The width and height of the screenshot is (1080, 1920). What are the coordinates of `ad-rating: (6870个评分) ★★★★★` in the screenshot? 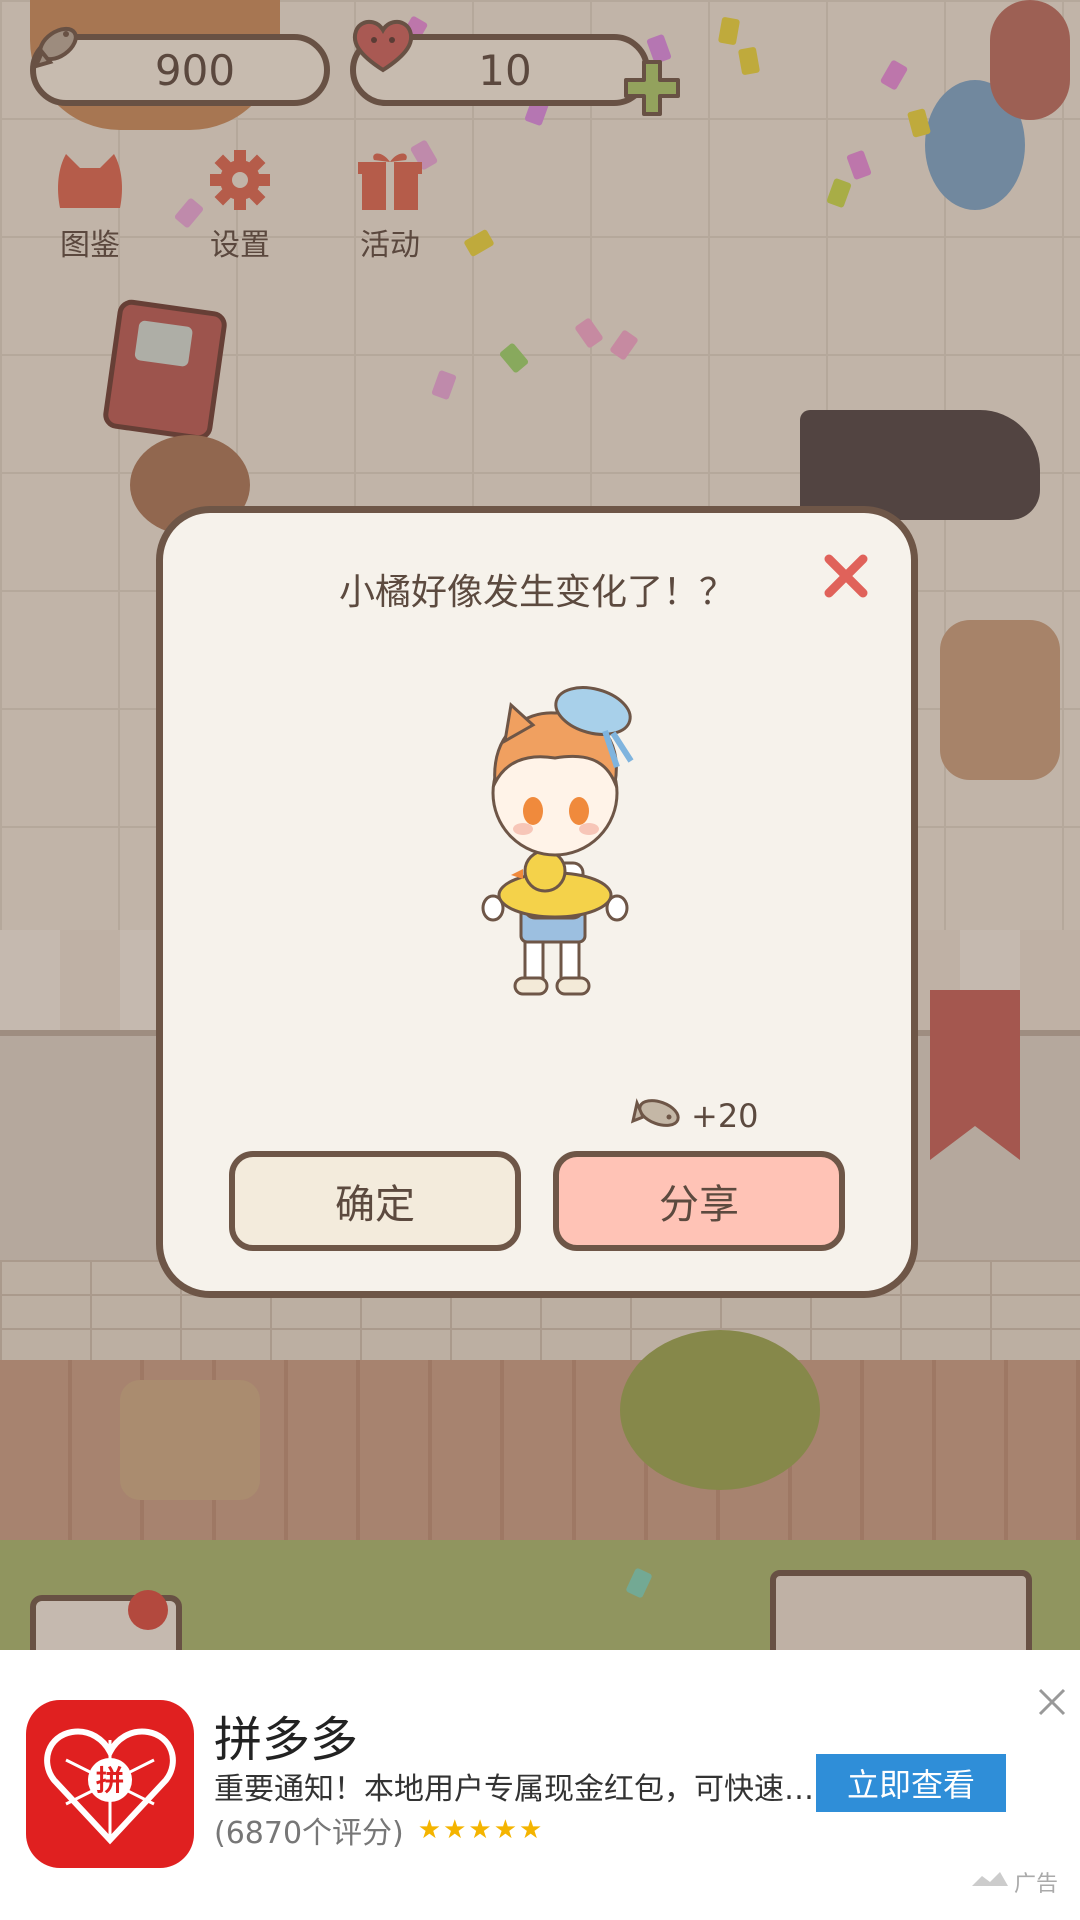 It's located at (379, 1830).